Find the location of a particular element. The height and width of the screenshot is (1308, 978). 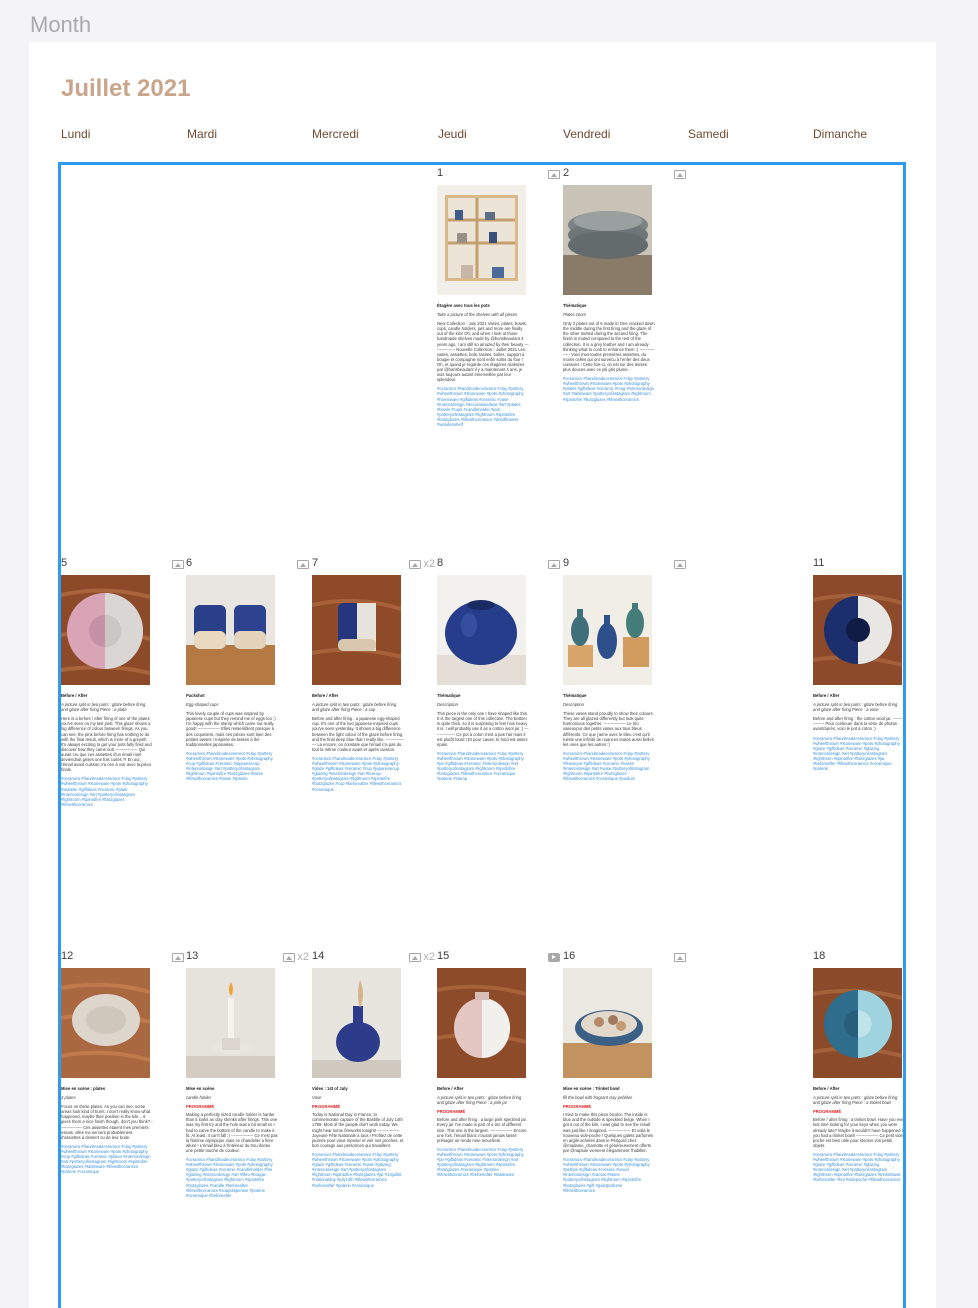

day-number: 9 is located at coordinates (566, 563).